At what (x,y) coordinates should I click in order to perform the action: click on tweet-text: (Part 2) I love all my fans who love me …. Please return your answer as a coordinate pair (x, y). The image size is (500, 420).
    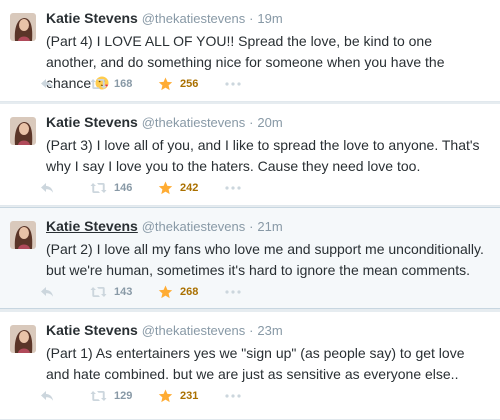
    Looking at the image, I should click on (265, 259).